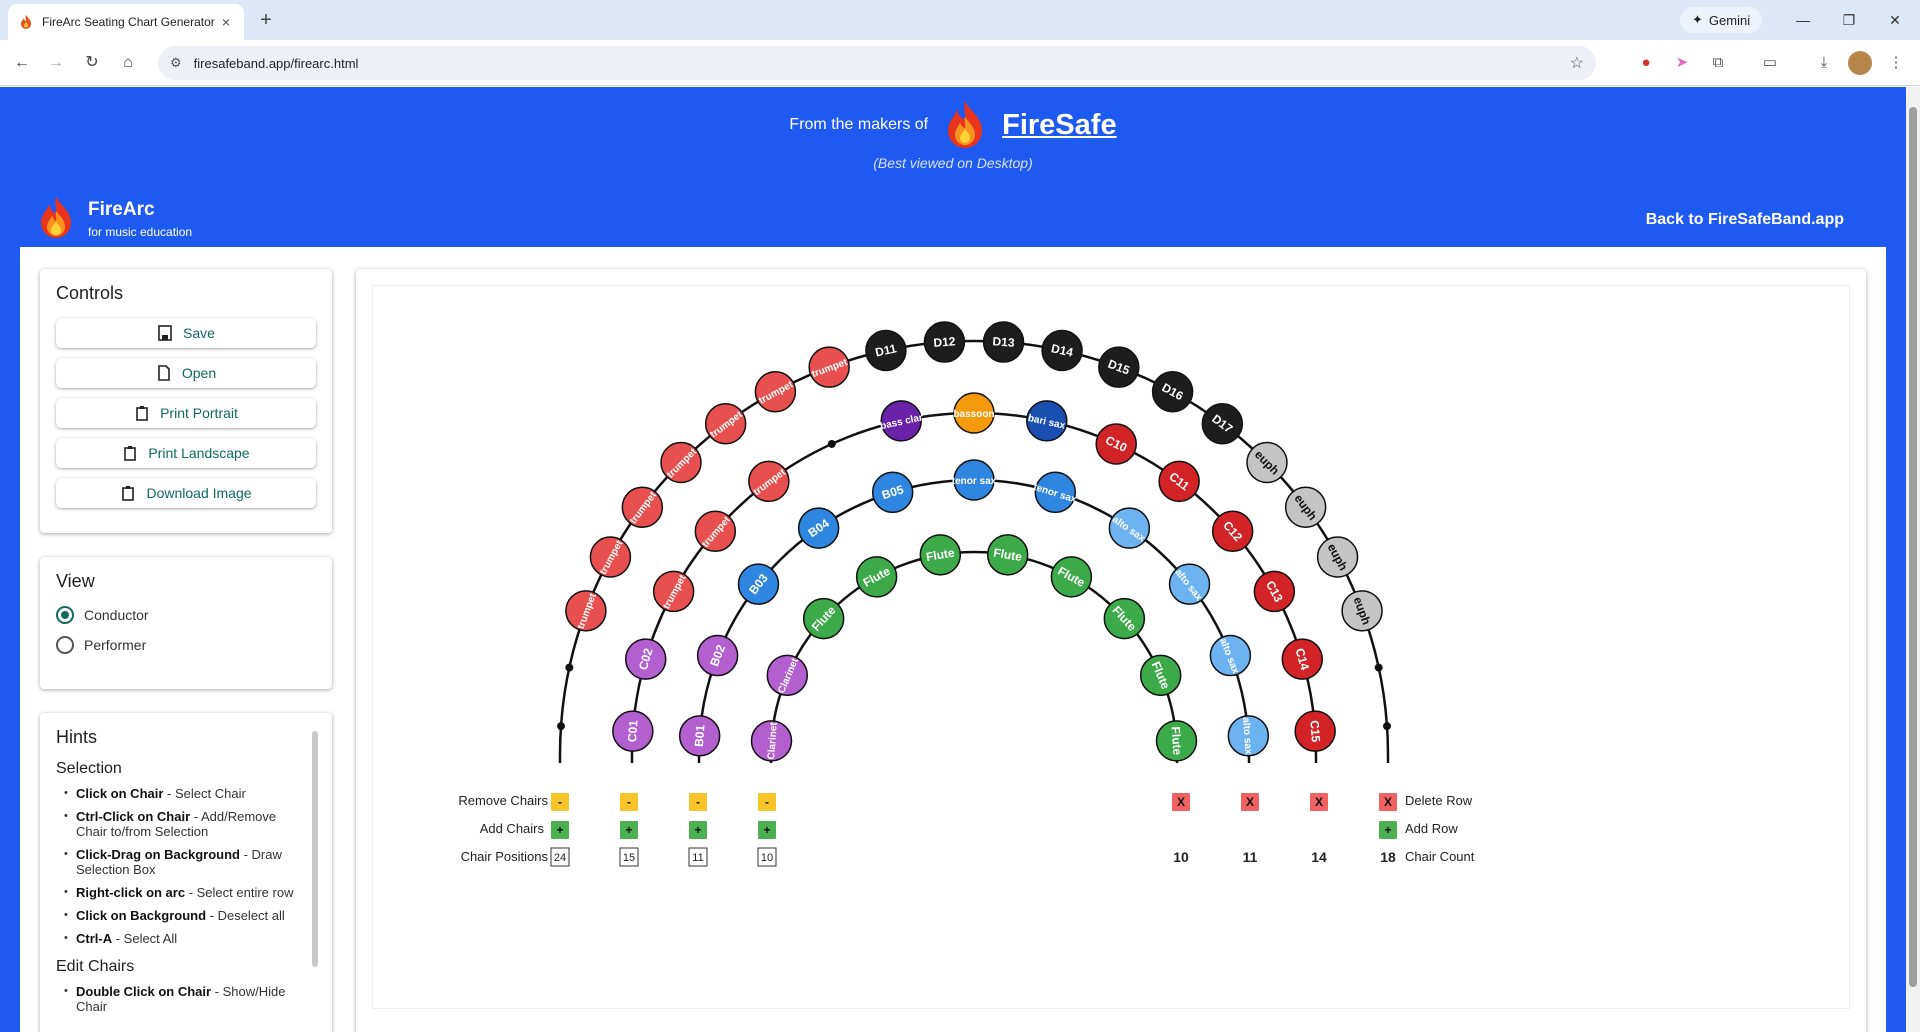 The width and height of the screenshot is (1920, 1032). Describe the element at coordinates (1315, 731) in the screenshot. I see `chair: C15` at that location.